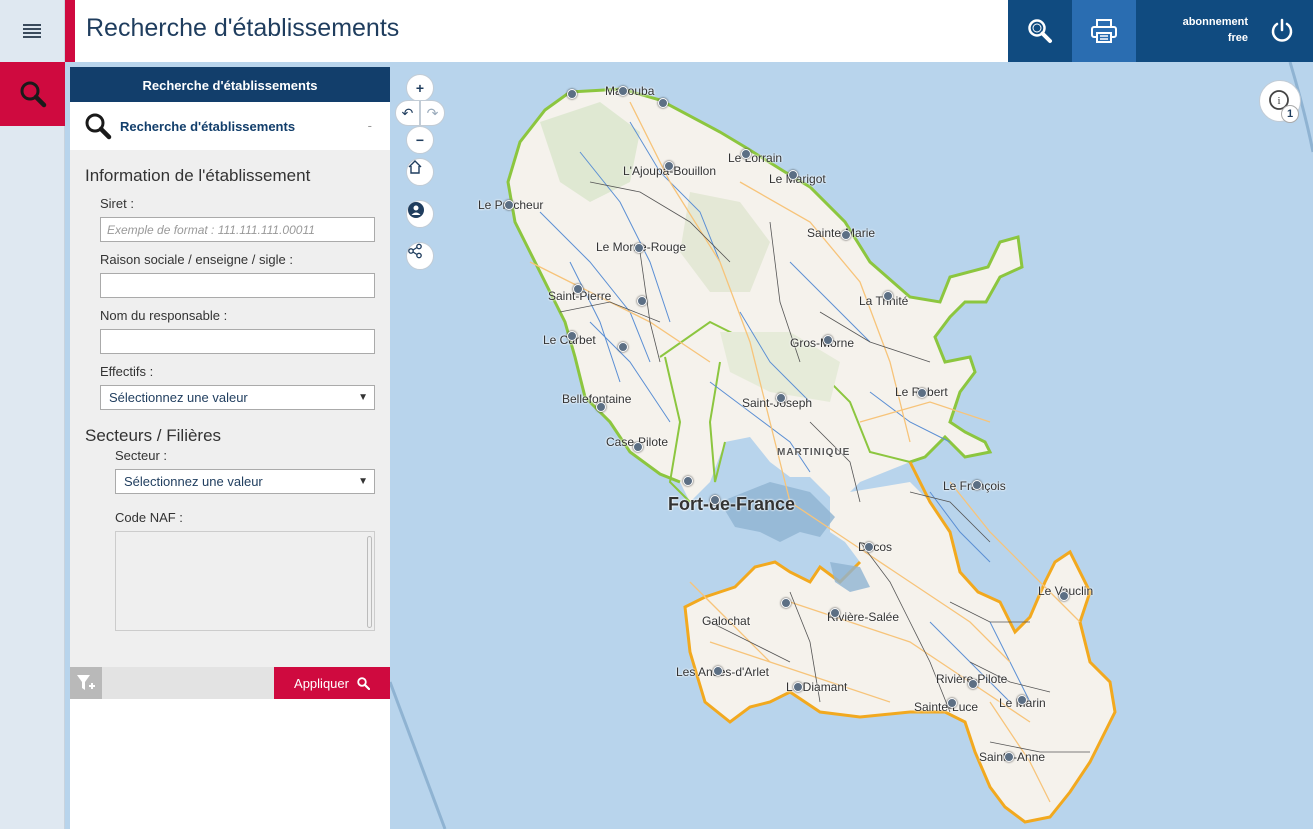  What do you see at coordinates (418, 755) in the screenshot?
I see `sea-arc` at bounding box center [418, 755].